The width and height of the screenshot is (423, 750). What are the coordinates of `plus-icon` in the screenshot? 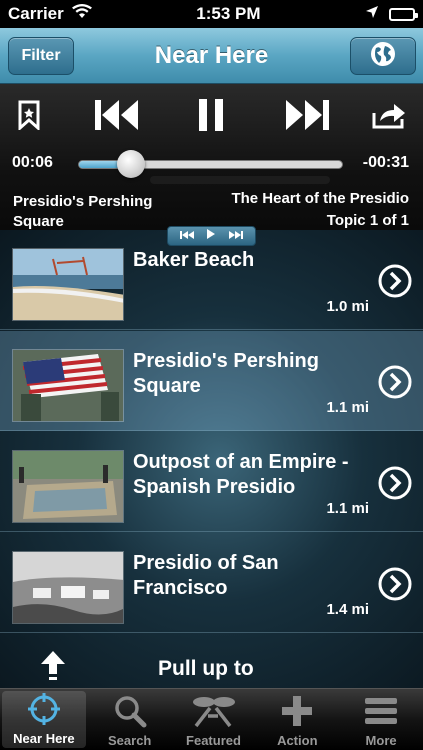 It's located at (297, 711).